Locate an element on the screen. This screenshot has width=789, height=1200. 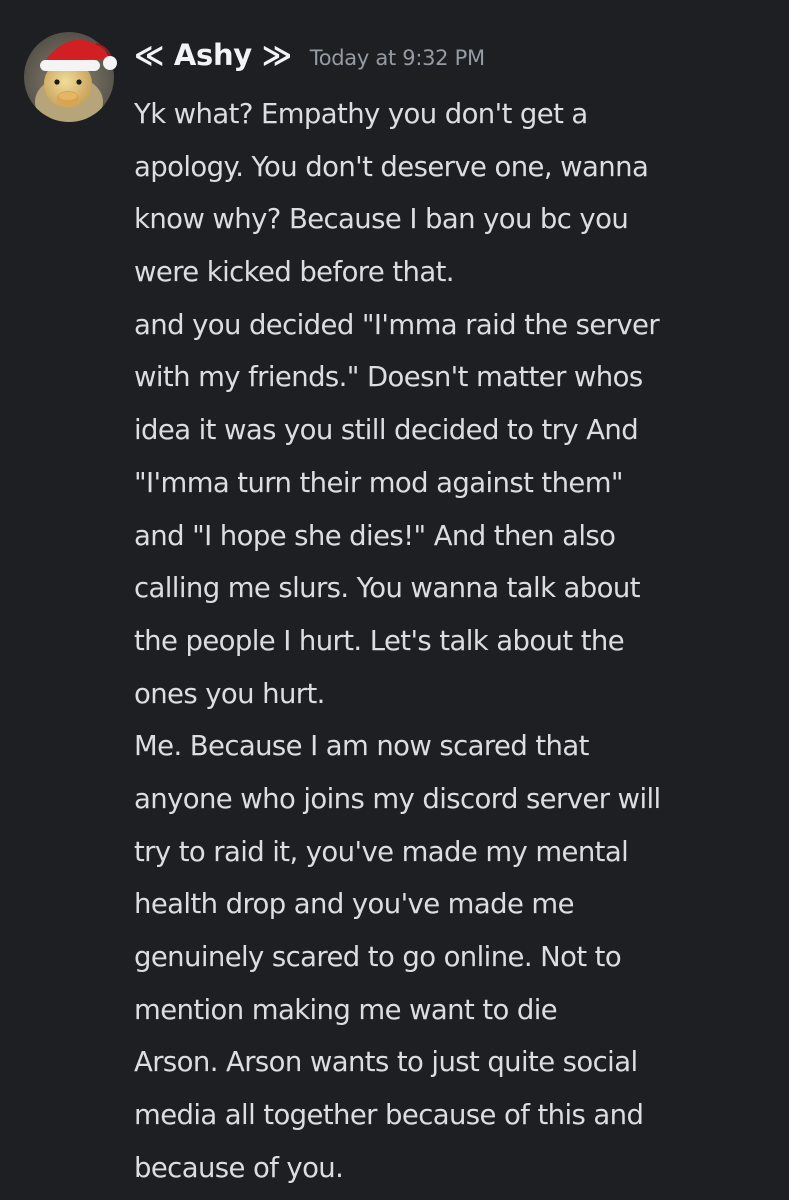
duck-santa-hat-icon is located at coordinates (70, 77).